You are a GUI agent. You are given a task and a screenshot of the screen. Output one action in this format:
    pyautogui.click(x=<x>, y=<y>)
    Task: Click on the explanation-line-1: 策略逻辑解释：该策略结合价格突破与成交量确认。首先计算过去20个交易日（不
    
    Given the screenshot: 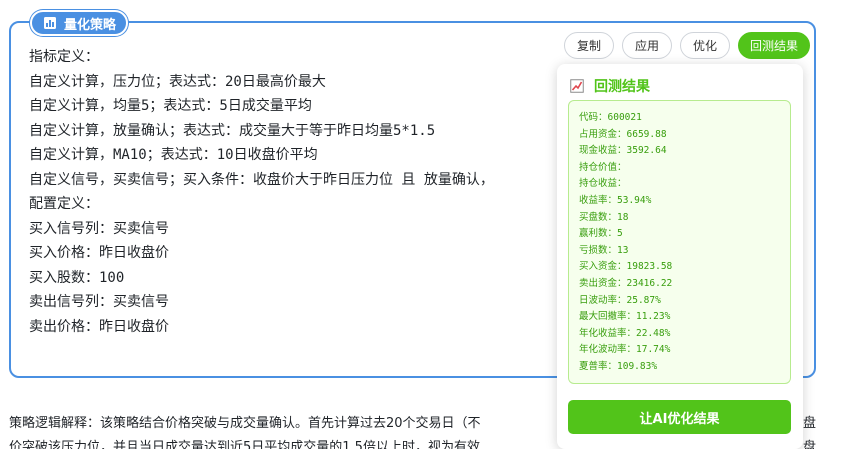 What is the action you would take?
    pyautogui.click(x=245, y=423)
    